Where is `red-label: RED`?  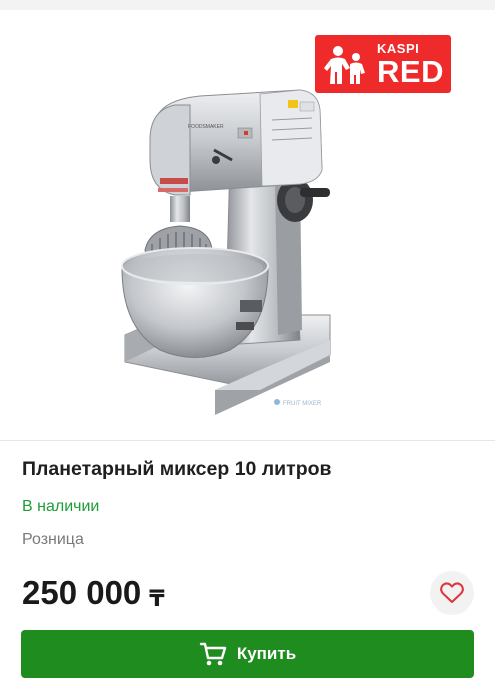 red-label: RED is located at coordinates (410, 71).